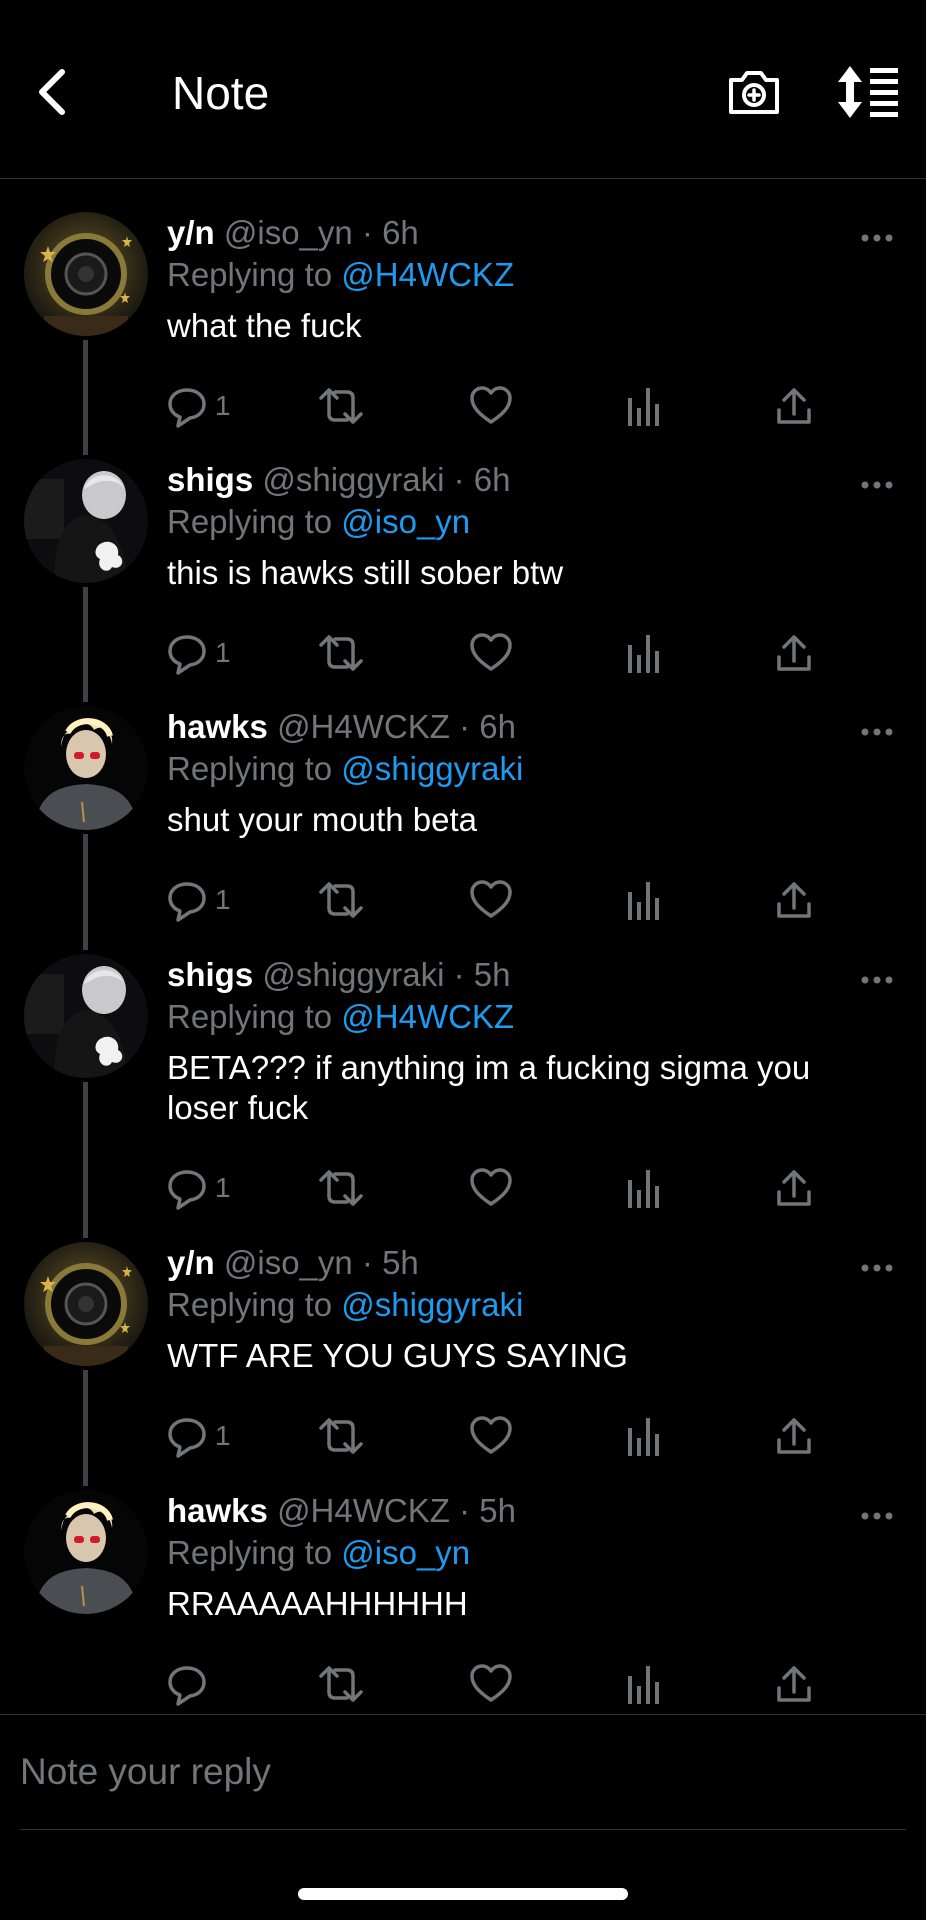 This screenshot has width=926, height=1920. I want to click on reply-composer: Note your reply, so click(463, 1772).